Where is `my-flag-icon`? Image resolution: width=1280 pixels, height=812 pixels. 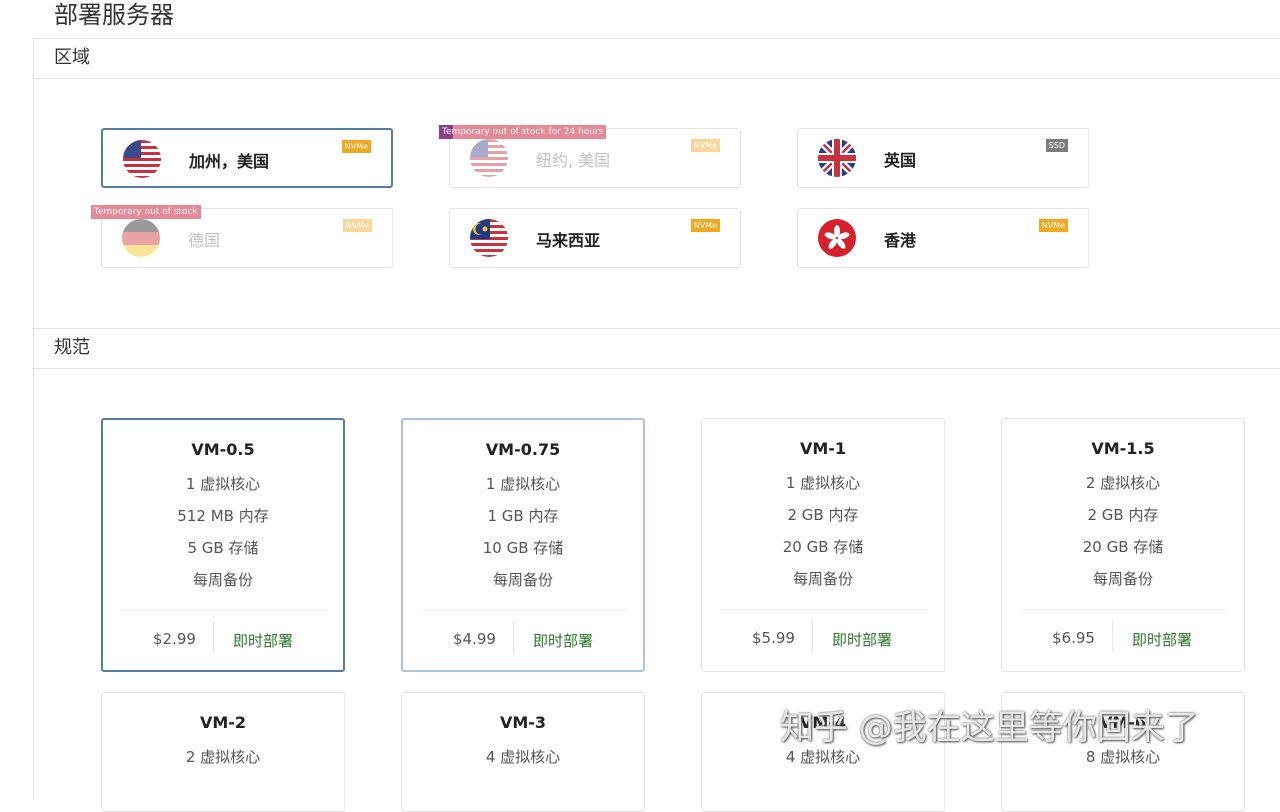 my-flag-icon is located at coordinates (489, 238).